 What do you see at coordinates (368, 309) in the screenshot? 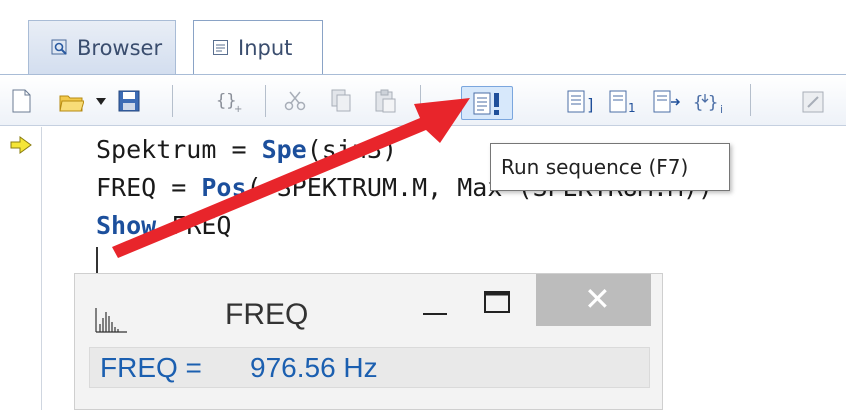
I see `window-titlebar: FREQ ✕` at bounding box center [368, 309].